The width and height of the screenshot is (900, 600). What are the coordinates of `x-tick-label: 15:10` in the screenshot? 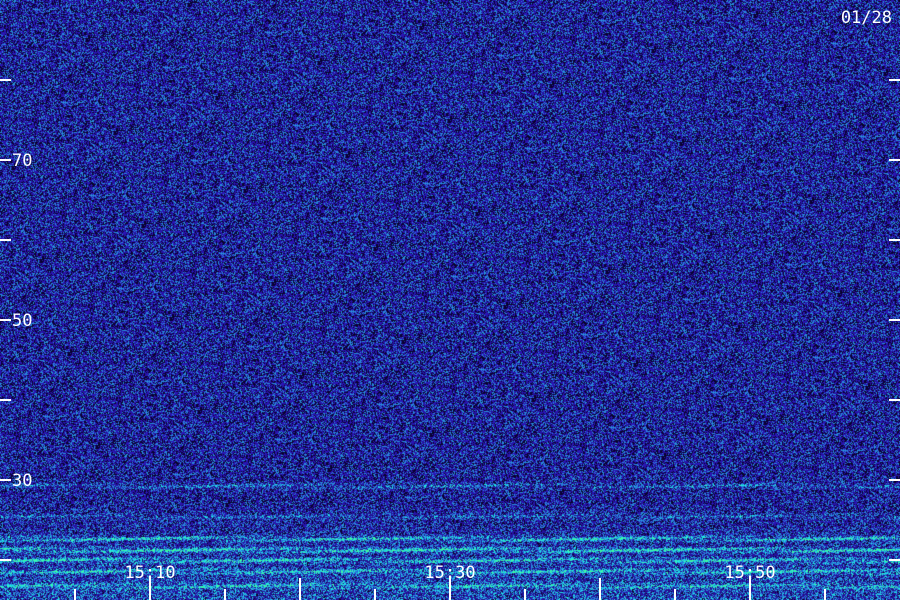 It's located at (149, 573).